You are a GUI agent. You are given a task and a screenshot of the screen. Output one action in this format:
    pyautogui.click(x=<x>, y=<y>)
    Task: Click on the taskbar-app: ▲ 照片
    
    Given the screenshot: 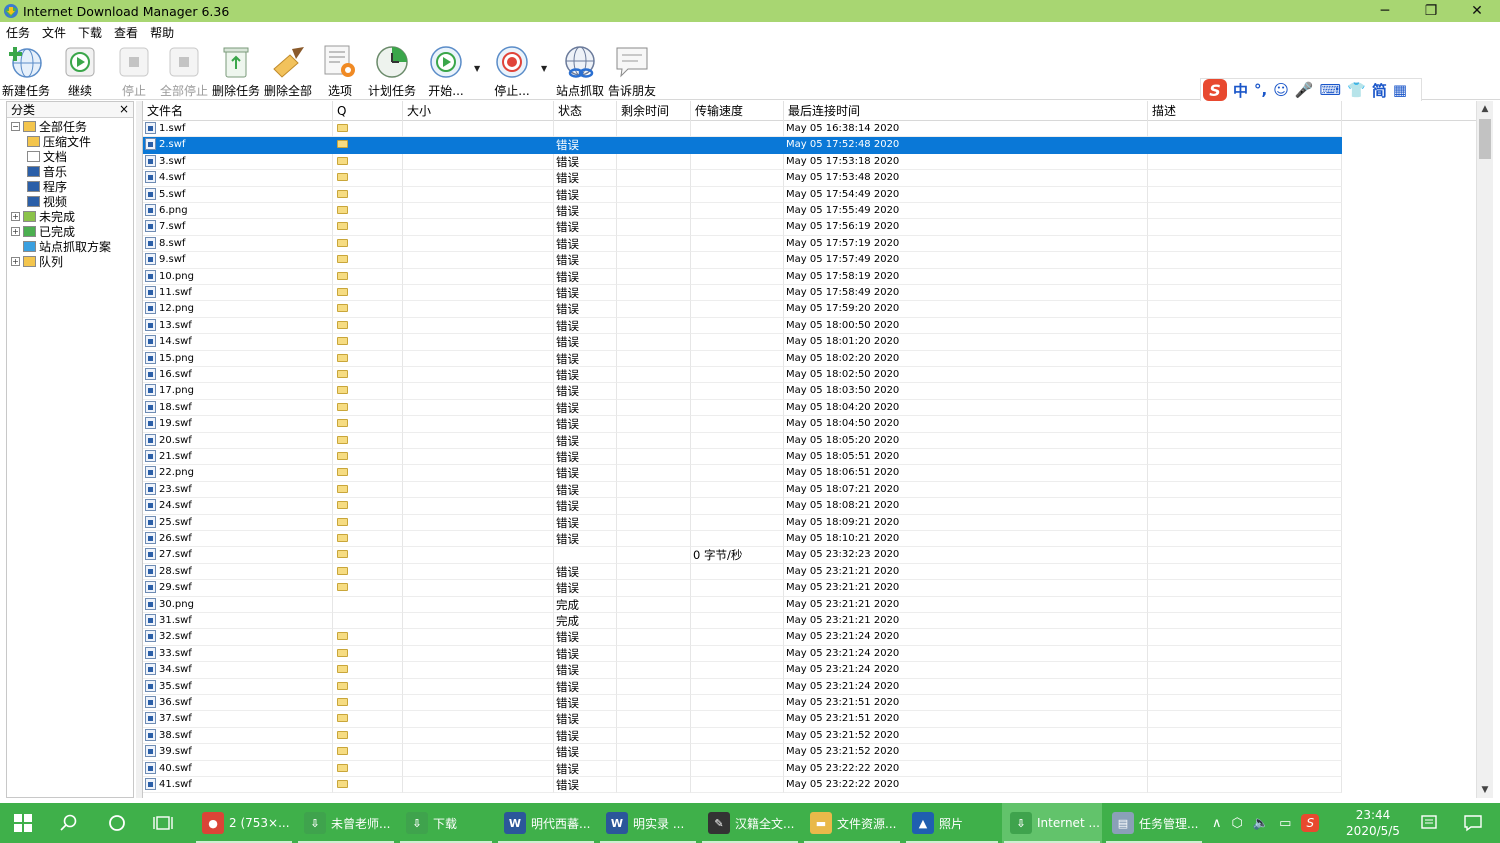 What is the action you would take?
    pyautogui.click(x=952, y=823)
    